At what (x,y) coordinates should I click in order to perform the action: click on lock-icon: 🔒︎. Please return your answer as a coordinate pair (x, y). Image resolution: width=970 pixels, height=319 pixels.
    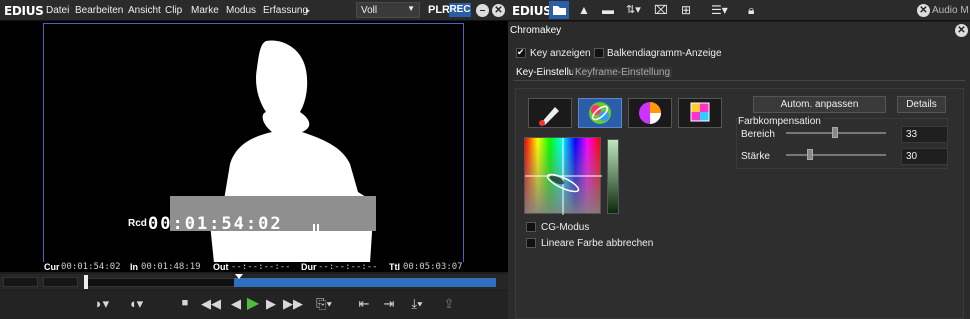
    Looking at the image, I should click on (751, 10).